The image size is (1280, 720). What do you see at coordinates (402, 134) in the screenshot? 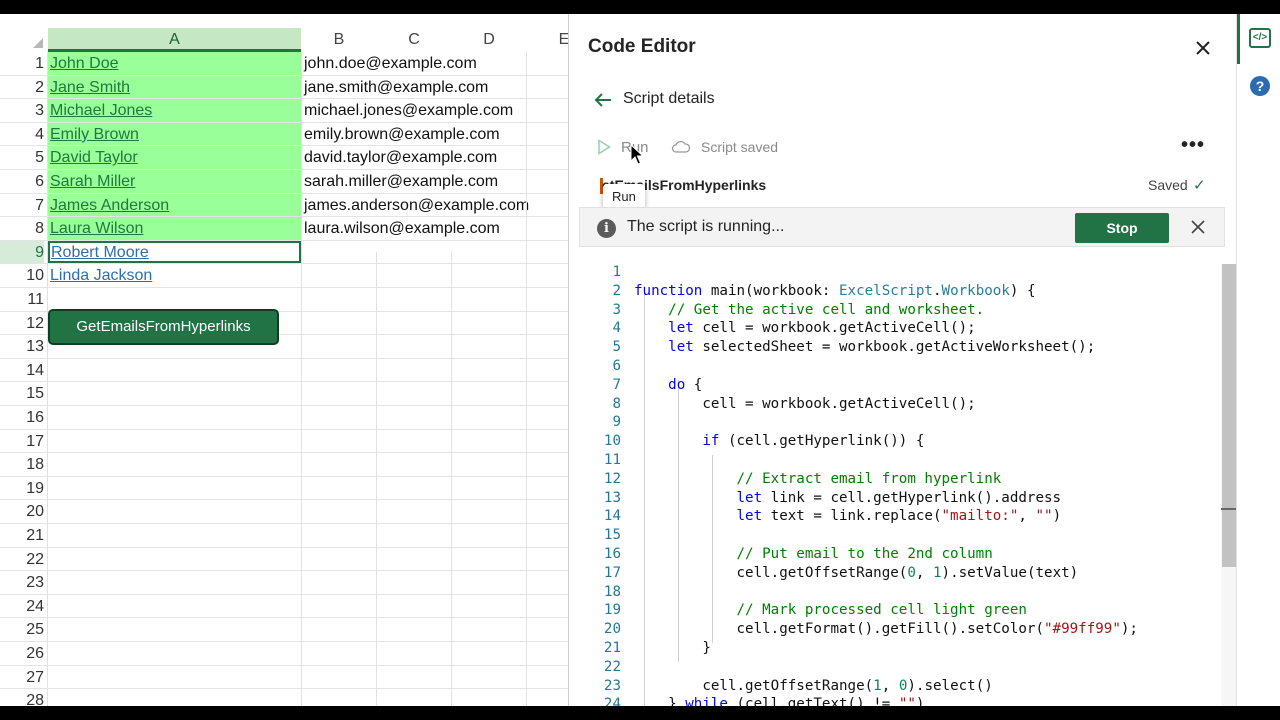
I see `email-cell: emily.brown@example.com` at bounding box center [402, 134].